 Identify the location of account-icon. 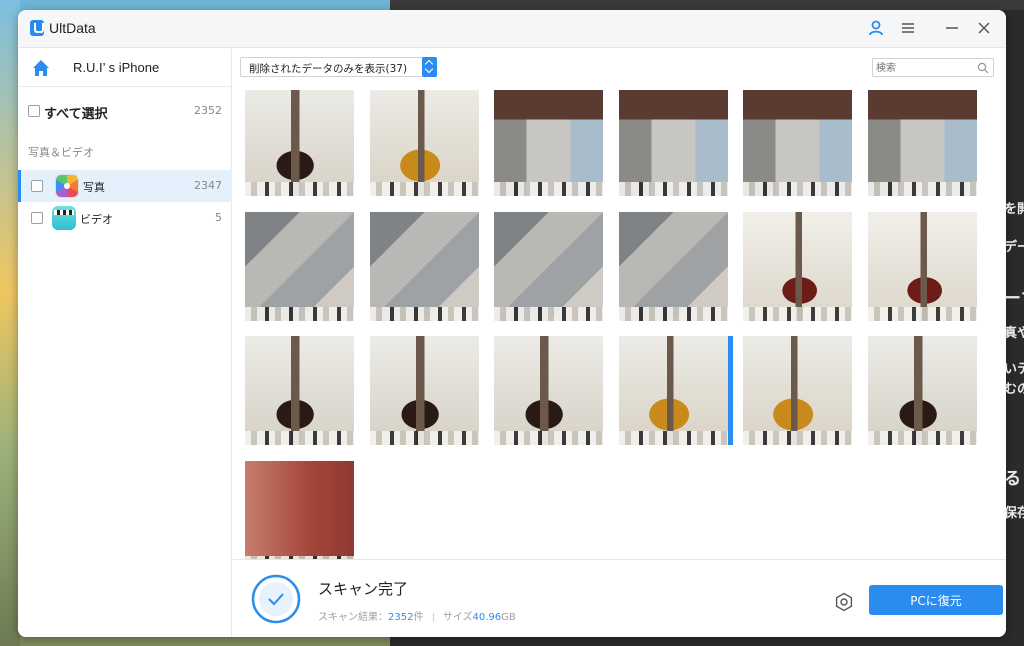
(876, 28).